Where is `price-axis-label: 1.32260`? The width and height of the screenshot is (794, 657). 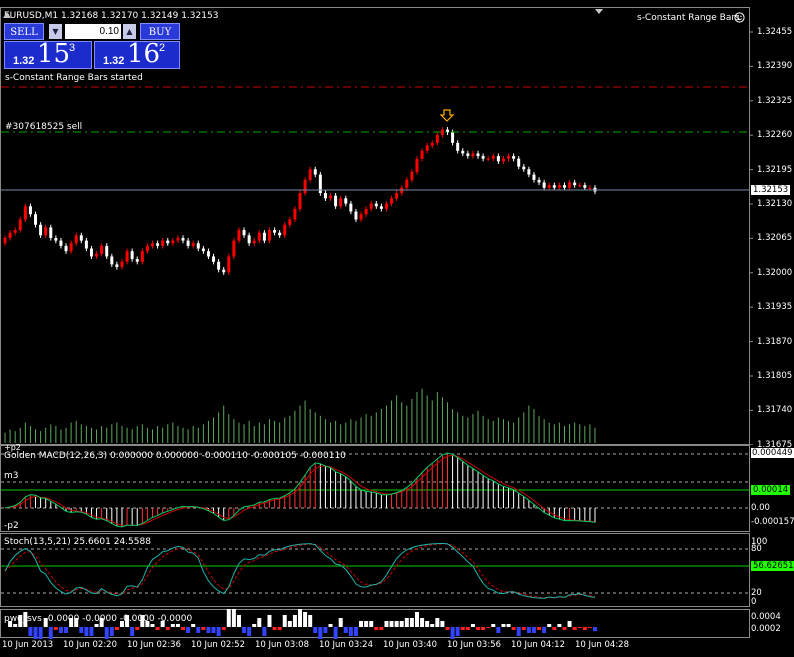
price-axis-label: 1.32260 is located at coordinates (775, 135).